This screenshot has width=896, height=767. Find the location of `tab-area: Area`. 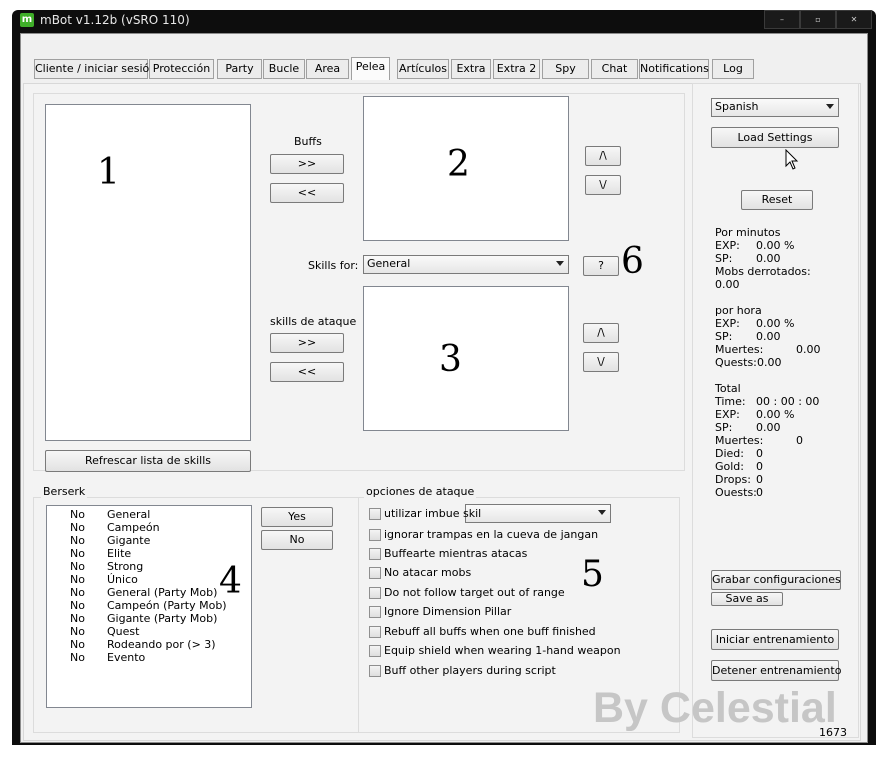

tab-area: Area is located at coordinates (327, 69).